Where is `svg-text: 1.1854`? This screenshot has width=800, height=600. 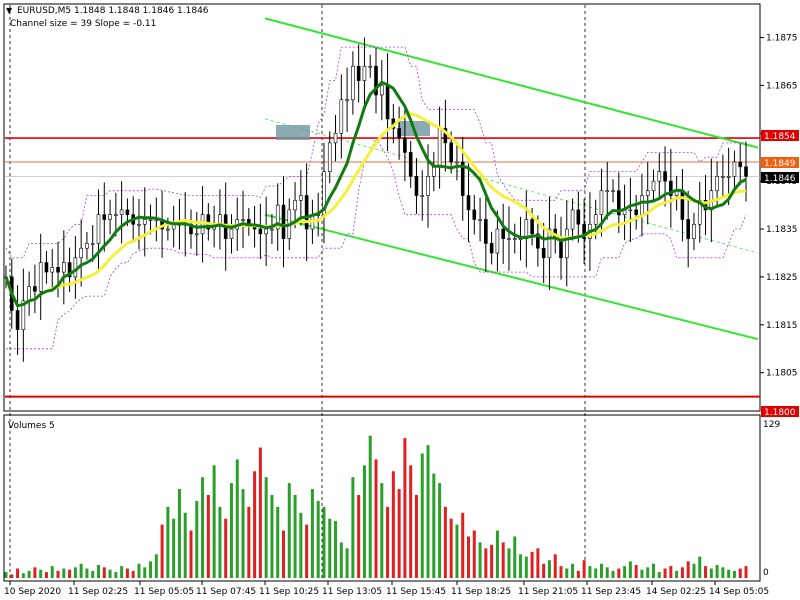 svg-text: 1.1854 is located at coordinates (780, 137).